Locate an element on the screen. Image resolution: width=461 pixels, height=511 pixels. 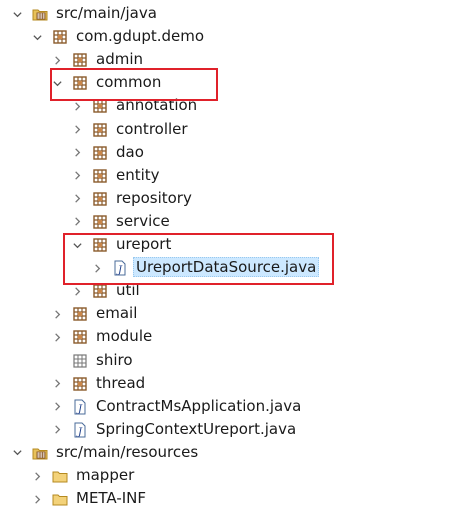
tree-item-label: SpringContextUreport.java is located at coordinates (196, 428).